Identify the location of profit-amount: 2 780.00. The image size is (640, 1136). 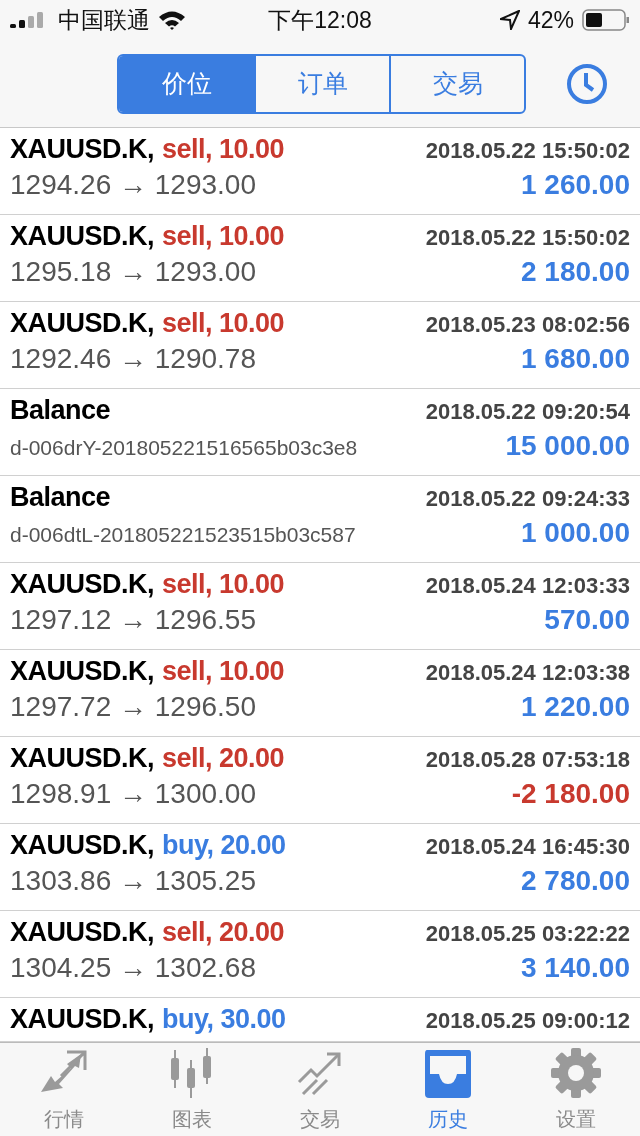
(575, 881).